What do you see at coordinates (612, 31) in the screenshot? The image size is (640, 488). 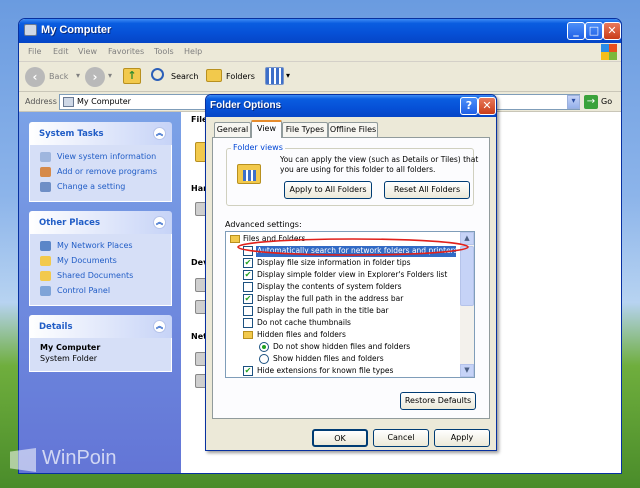 I see `close-button: ✕` at bounding box center [612, 31].